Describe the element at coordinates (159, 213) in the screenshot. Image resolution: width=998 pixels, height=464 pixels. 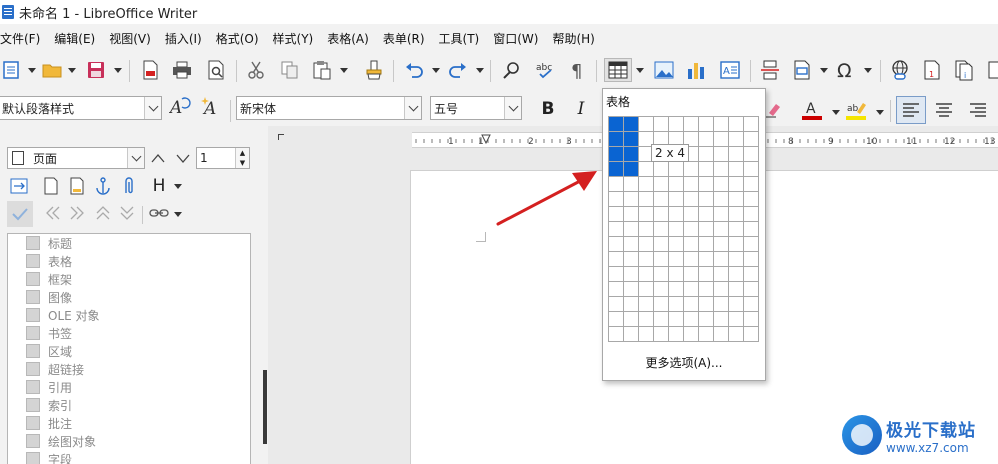
I see `drag-mode-icon` at that location.